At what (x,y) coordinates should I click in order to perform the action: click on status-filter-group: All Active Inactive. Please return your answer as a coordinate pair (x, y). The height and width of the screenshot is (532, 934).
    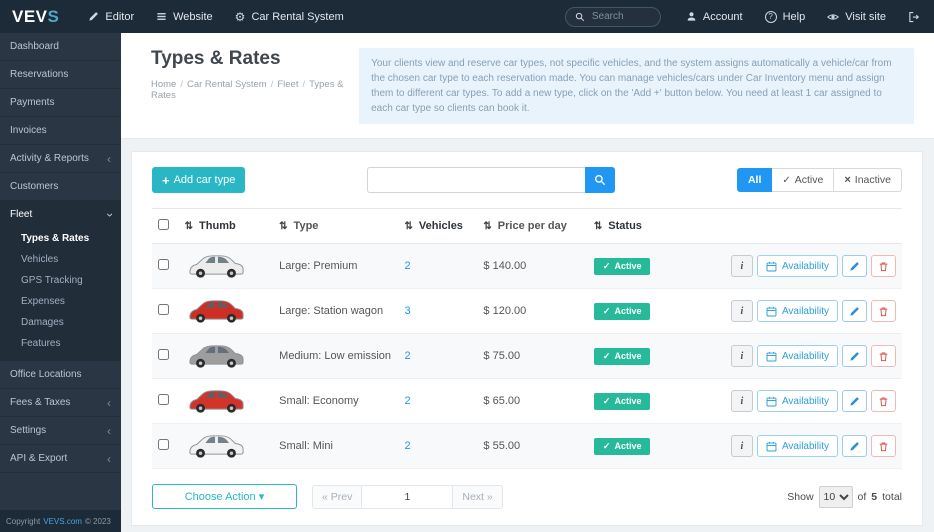
    Looking at the image, I should click on (819, 180).